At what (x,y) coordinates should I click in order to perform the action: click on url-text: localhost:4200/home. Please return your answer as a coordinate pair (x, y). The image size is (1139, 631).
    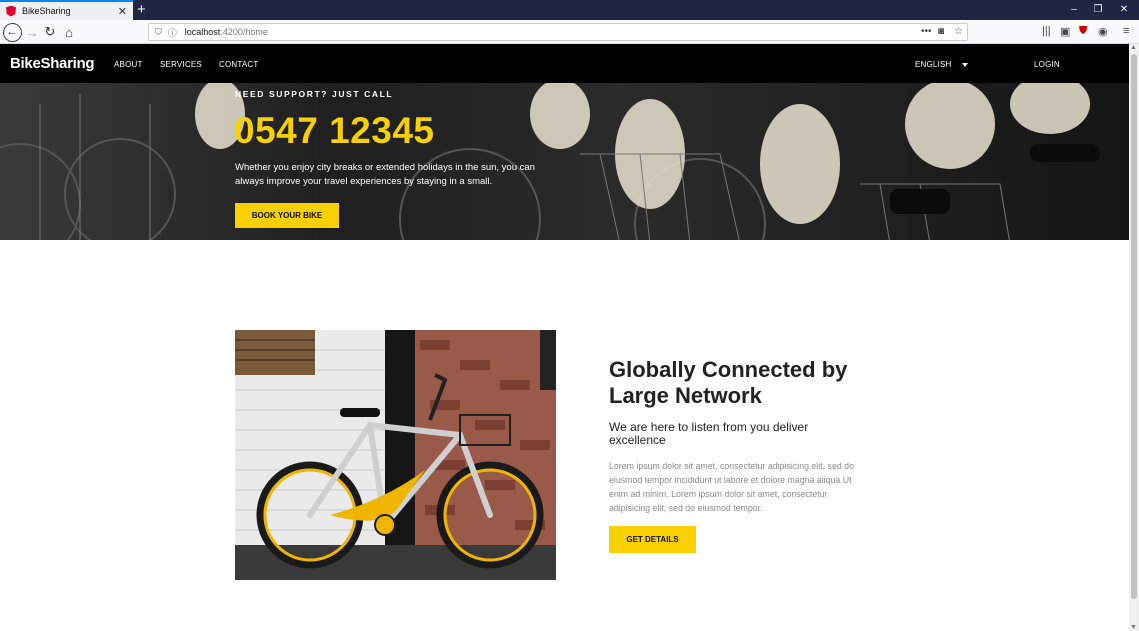
    Looking at the image, I should click on (226, 32).